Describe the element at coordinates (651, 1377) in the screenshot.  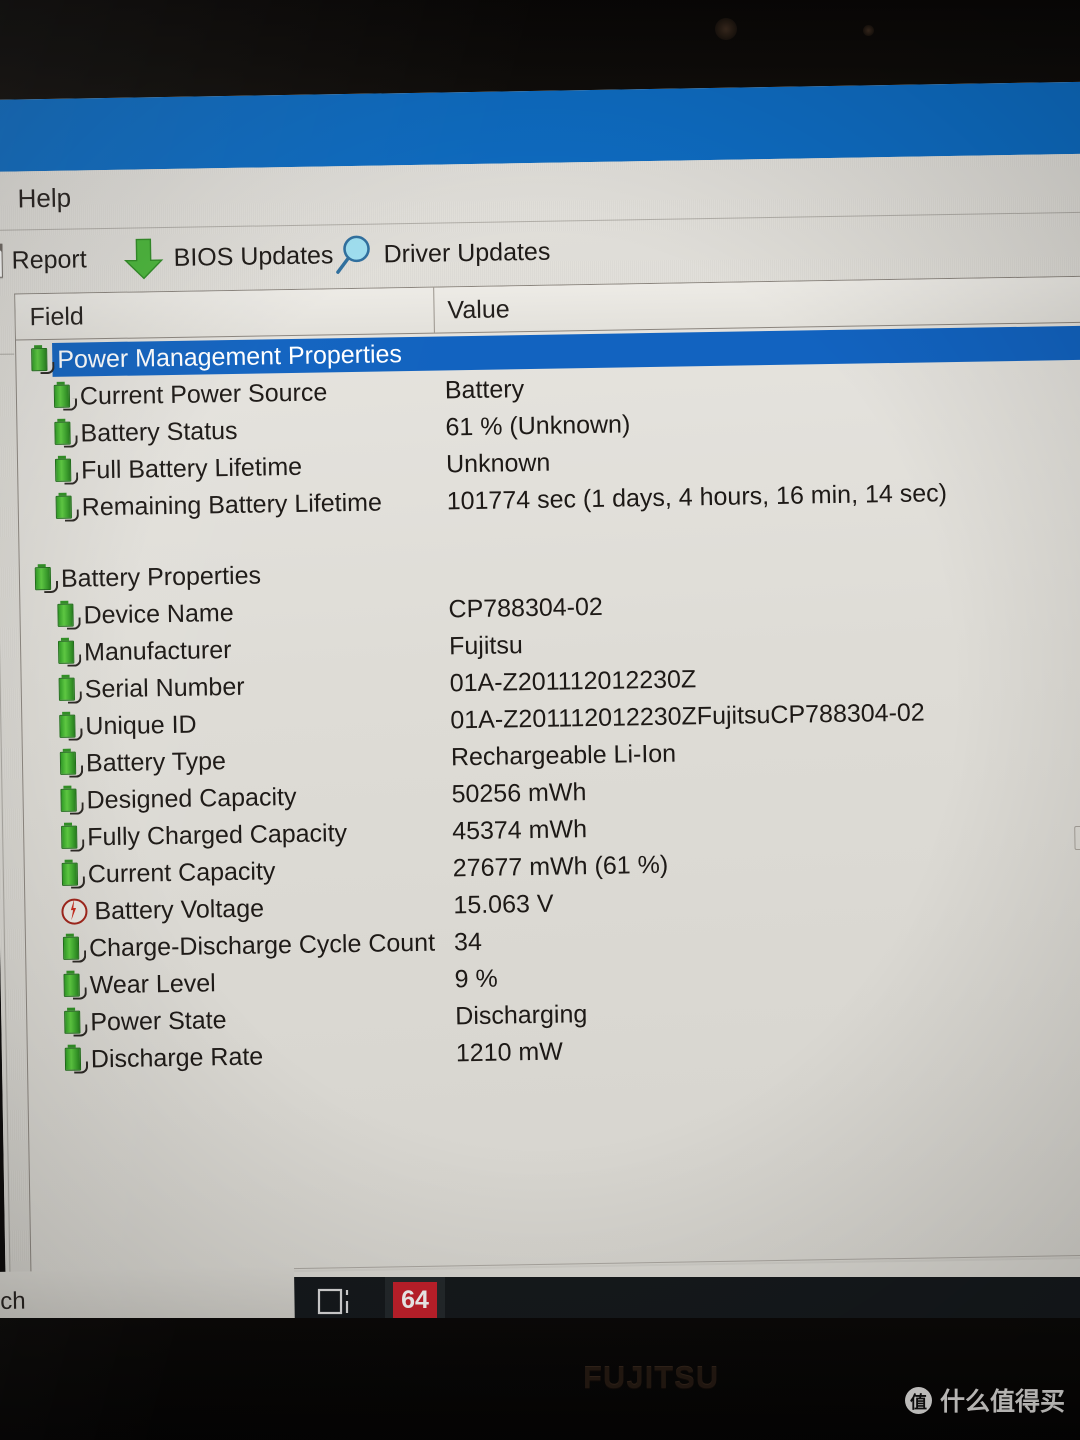
I see `fujitsu-brand-logo: FUJITSU` at that location.